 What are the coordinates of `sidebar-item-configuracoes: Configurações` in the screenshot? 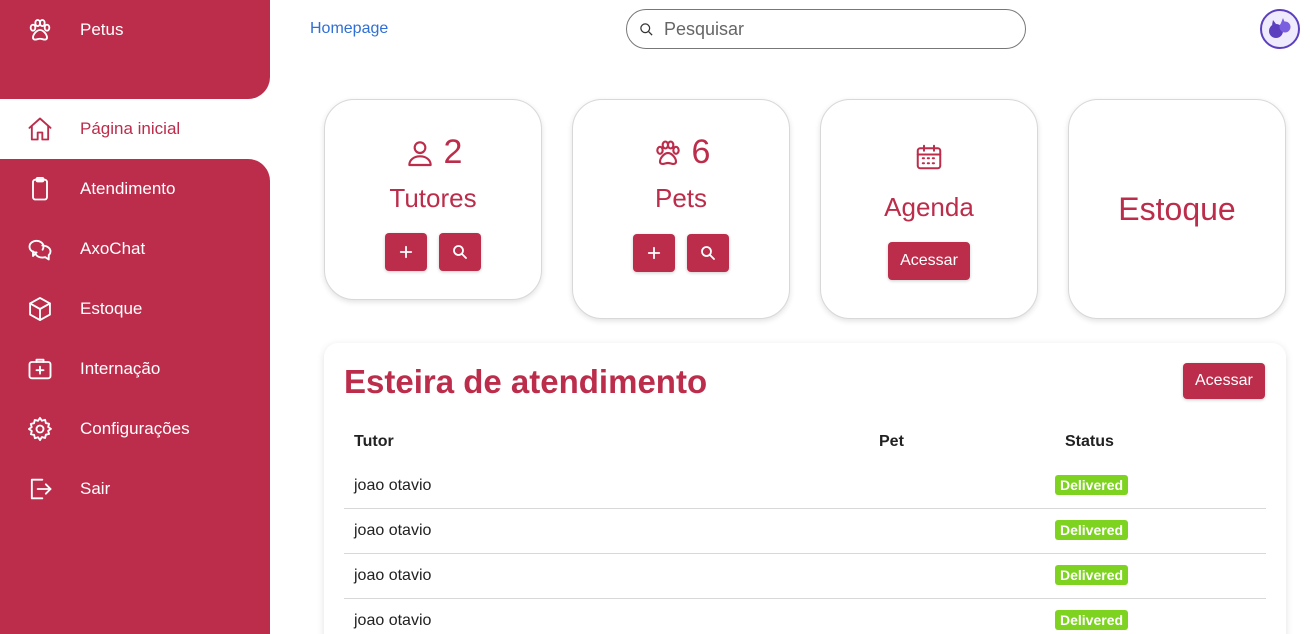 It's located at (135, 429).